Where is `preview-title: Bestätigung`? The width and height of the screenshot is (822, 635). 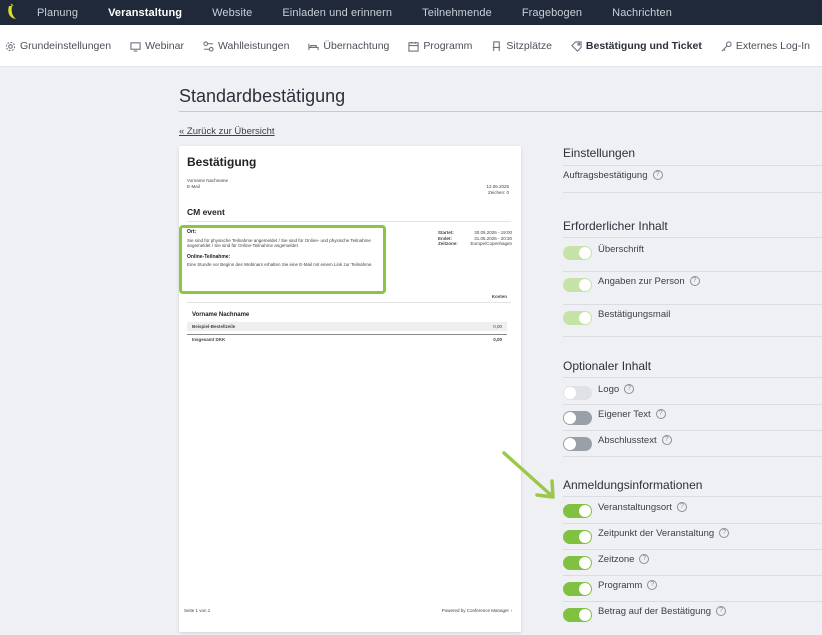
preview-title: Bestätigung is located at coordinates (222, 162).